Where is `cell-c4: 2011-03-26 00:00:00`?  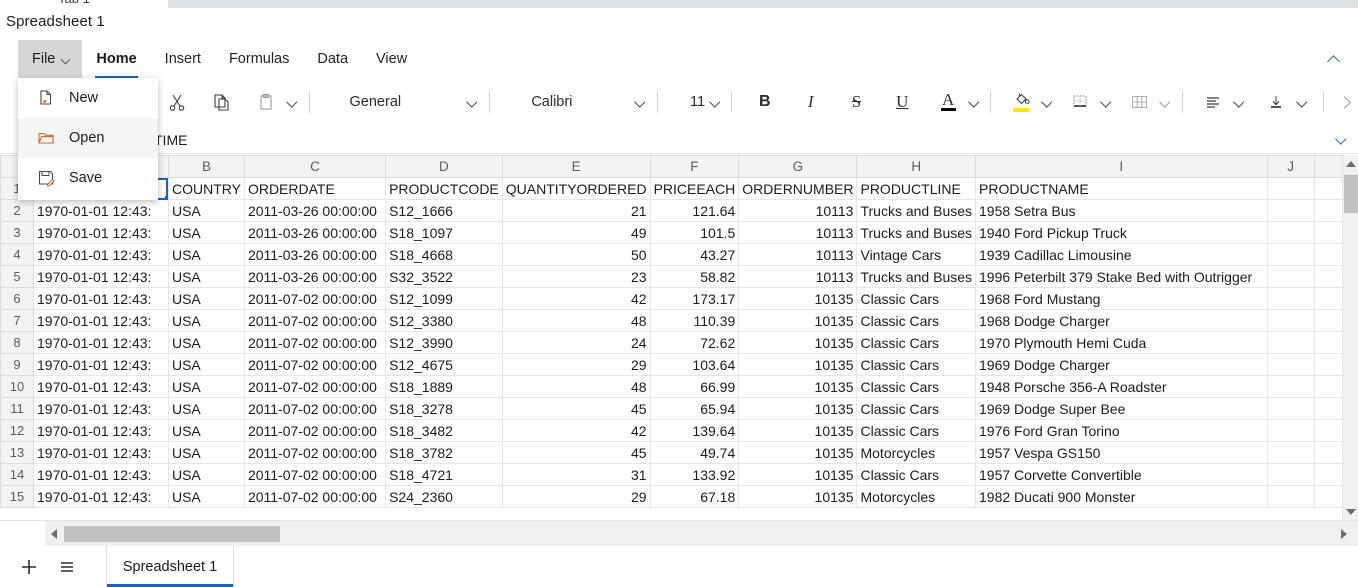 cell-c4: 2011-03-26 00:00:00 is located at coordinates (315, 254).